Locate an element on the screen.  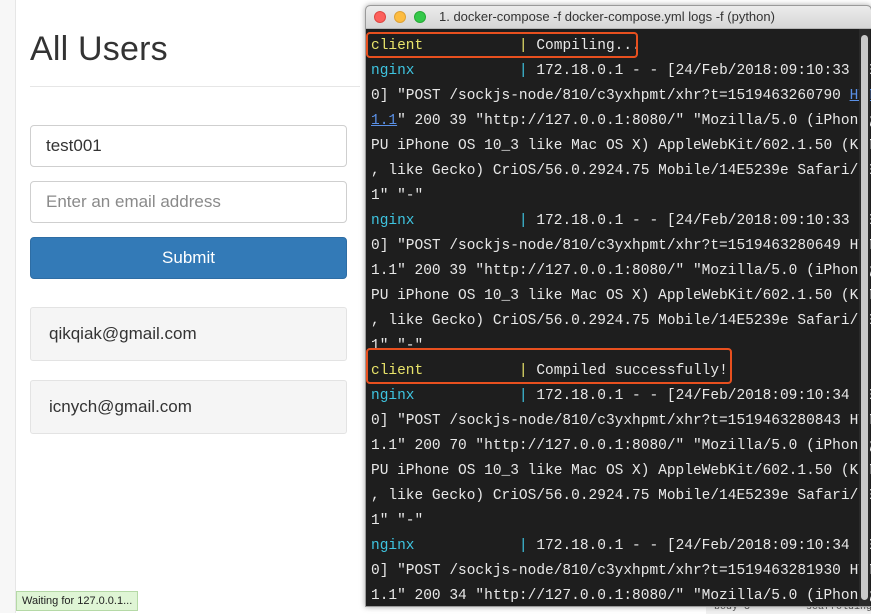
terminal-scroll-thumb is located at coordinates (864, 317).